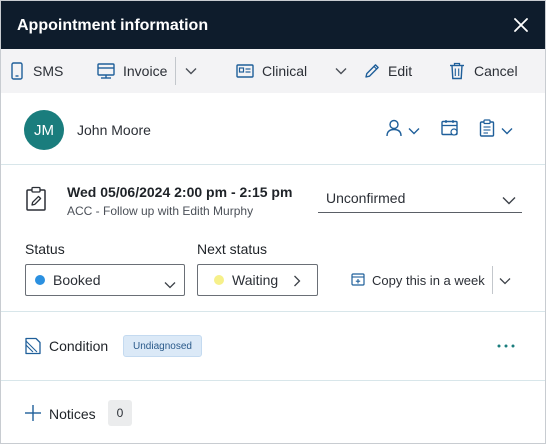  I want to click on confirmation-value: Unconfirmed, so click(366, 197).